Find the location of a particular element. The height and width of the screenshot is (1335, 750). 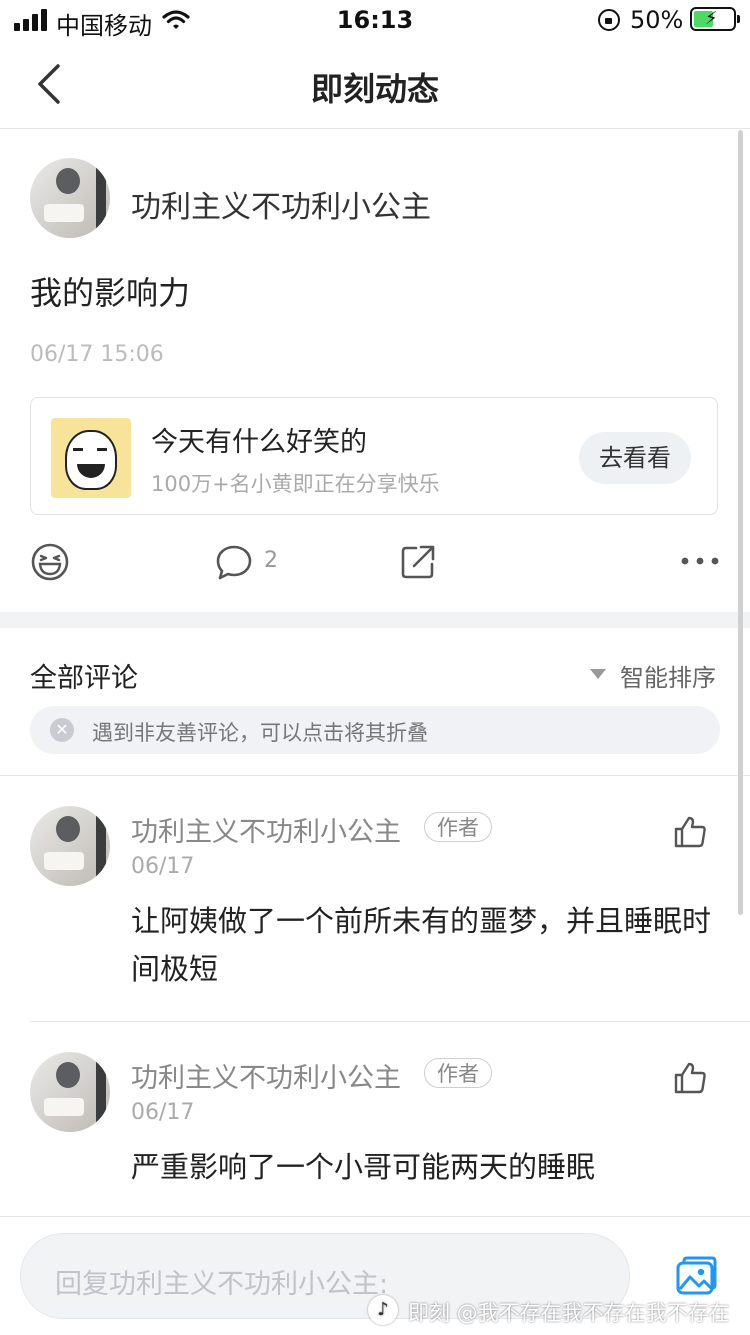

battery-icon: ⚡ is located at coordinates (715, 19).